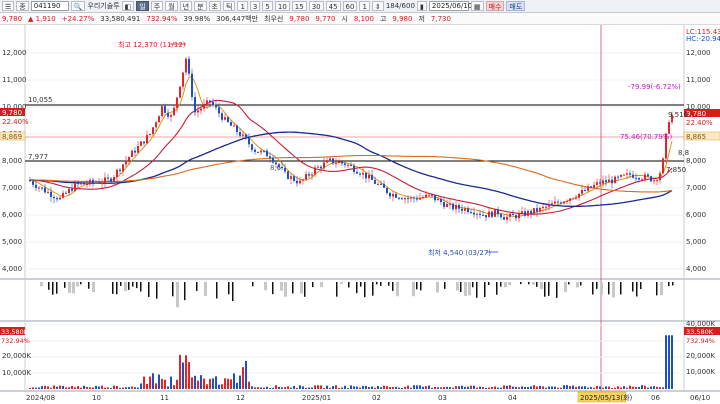  What do you see at coordinates (376, 398) in the screenshot?
I see `x-tick: 02` at bounding box center [376, 398].